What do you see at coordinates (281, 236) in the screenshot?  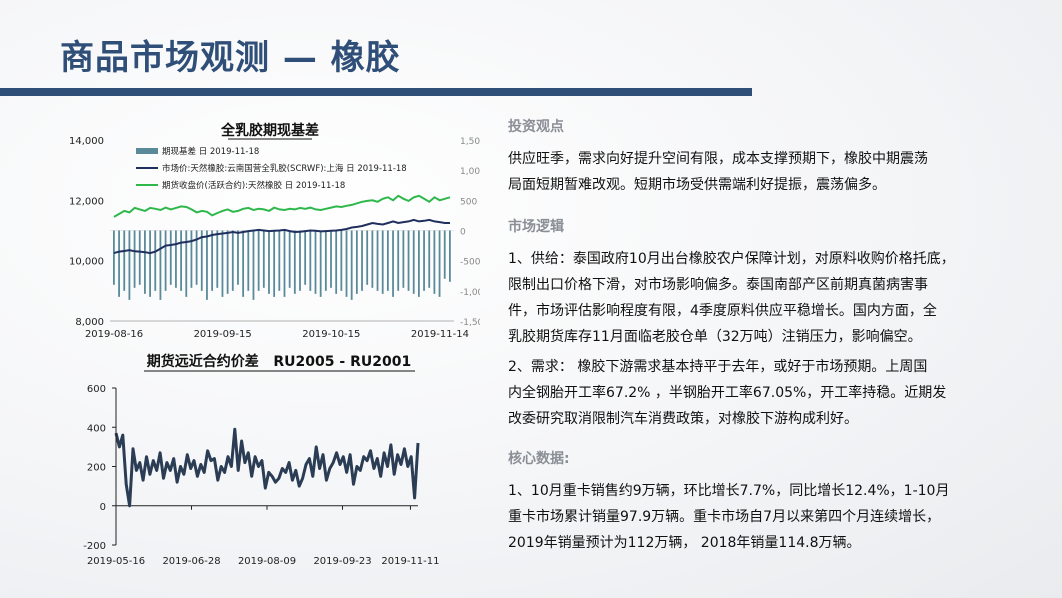 I see `spot-price-line` at bounding box center [281, 236].